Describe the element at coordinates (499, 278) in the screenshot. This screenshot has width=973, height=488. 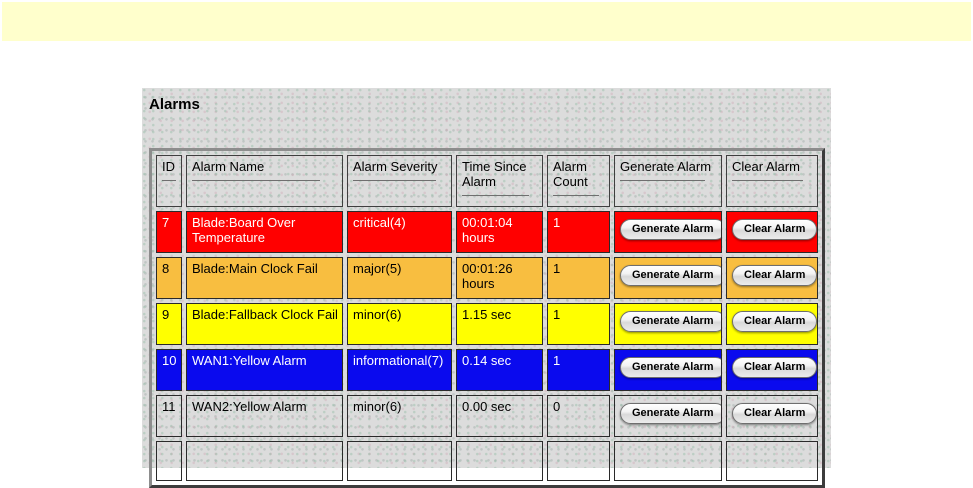
I see `cell-time-since-alarm: 00:01:26 hours` at that location.